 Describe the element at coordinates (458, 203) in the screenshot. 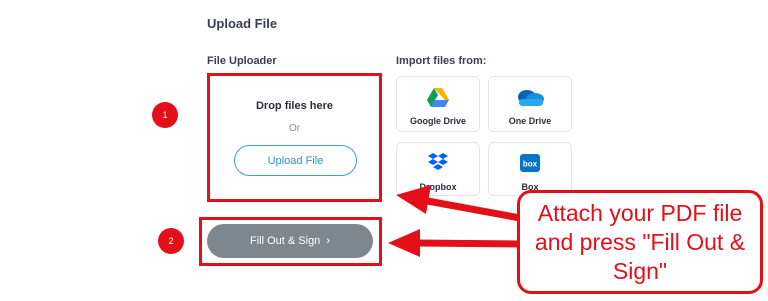

I see `arrow-to-dropzone` at that location.